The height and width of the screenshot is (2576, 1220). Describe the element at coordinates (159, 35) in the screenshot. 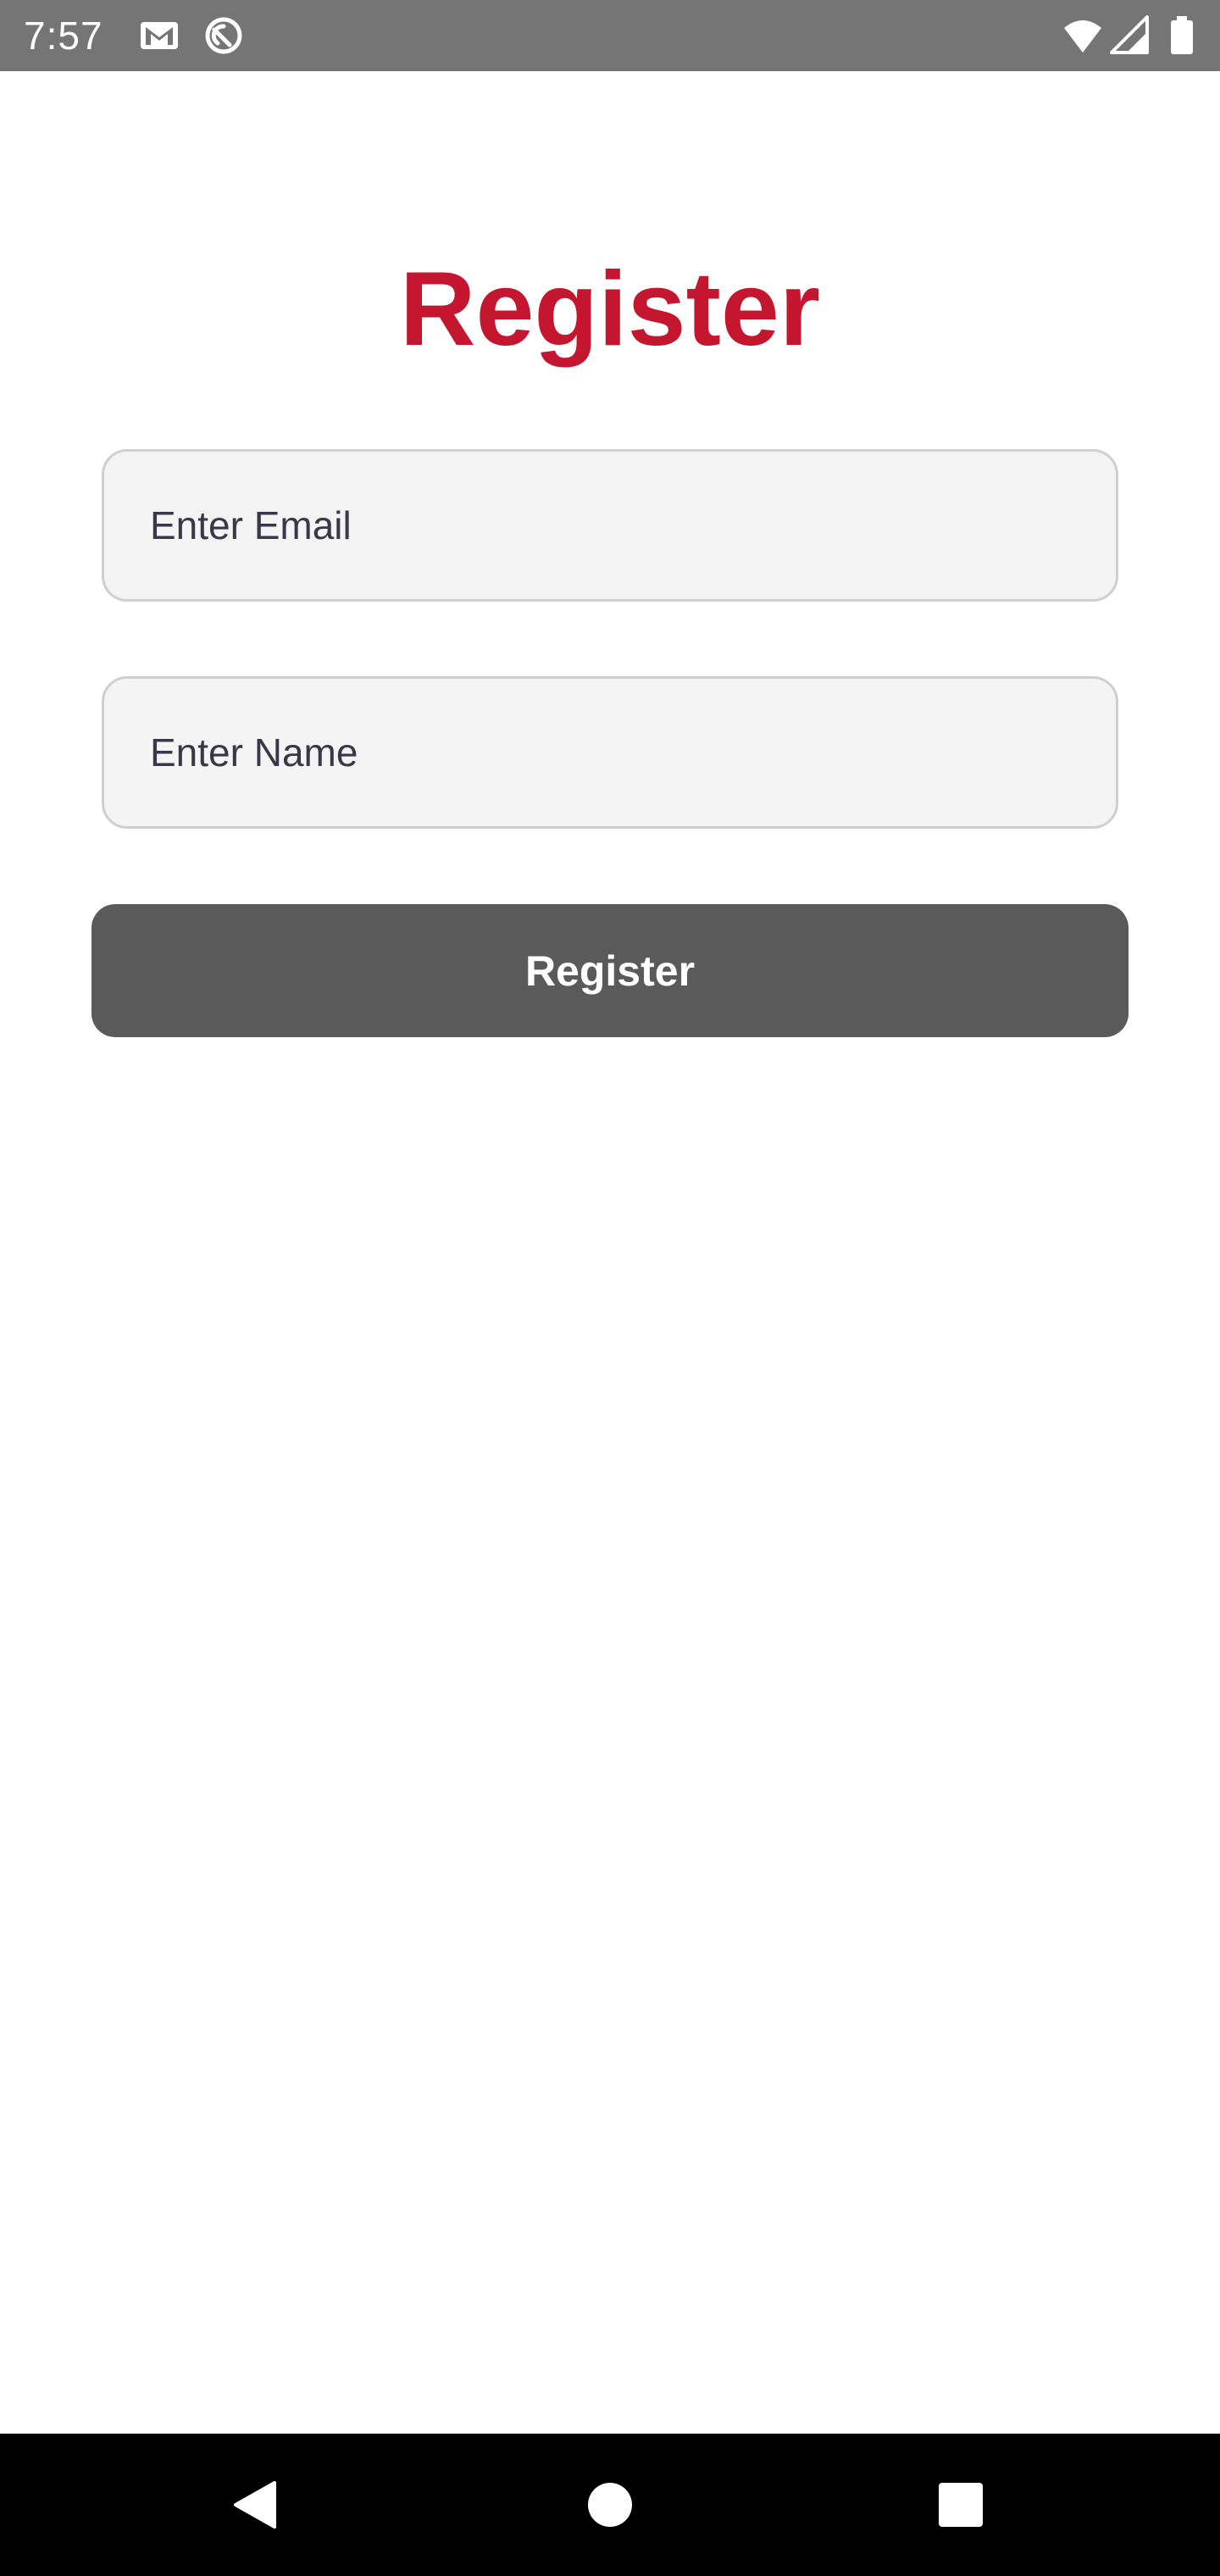

I see `gmail-icon` at that location.